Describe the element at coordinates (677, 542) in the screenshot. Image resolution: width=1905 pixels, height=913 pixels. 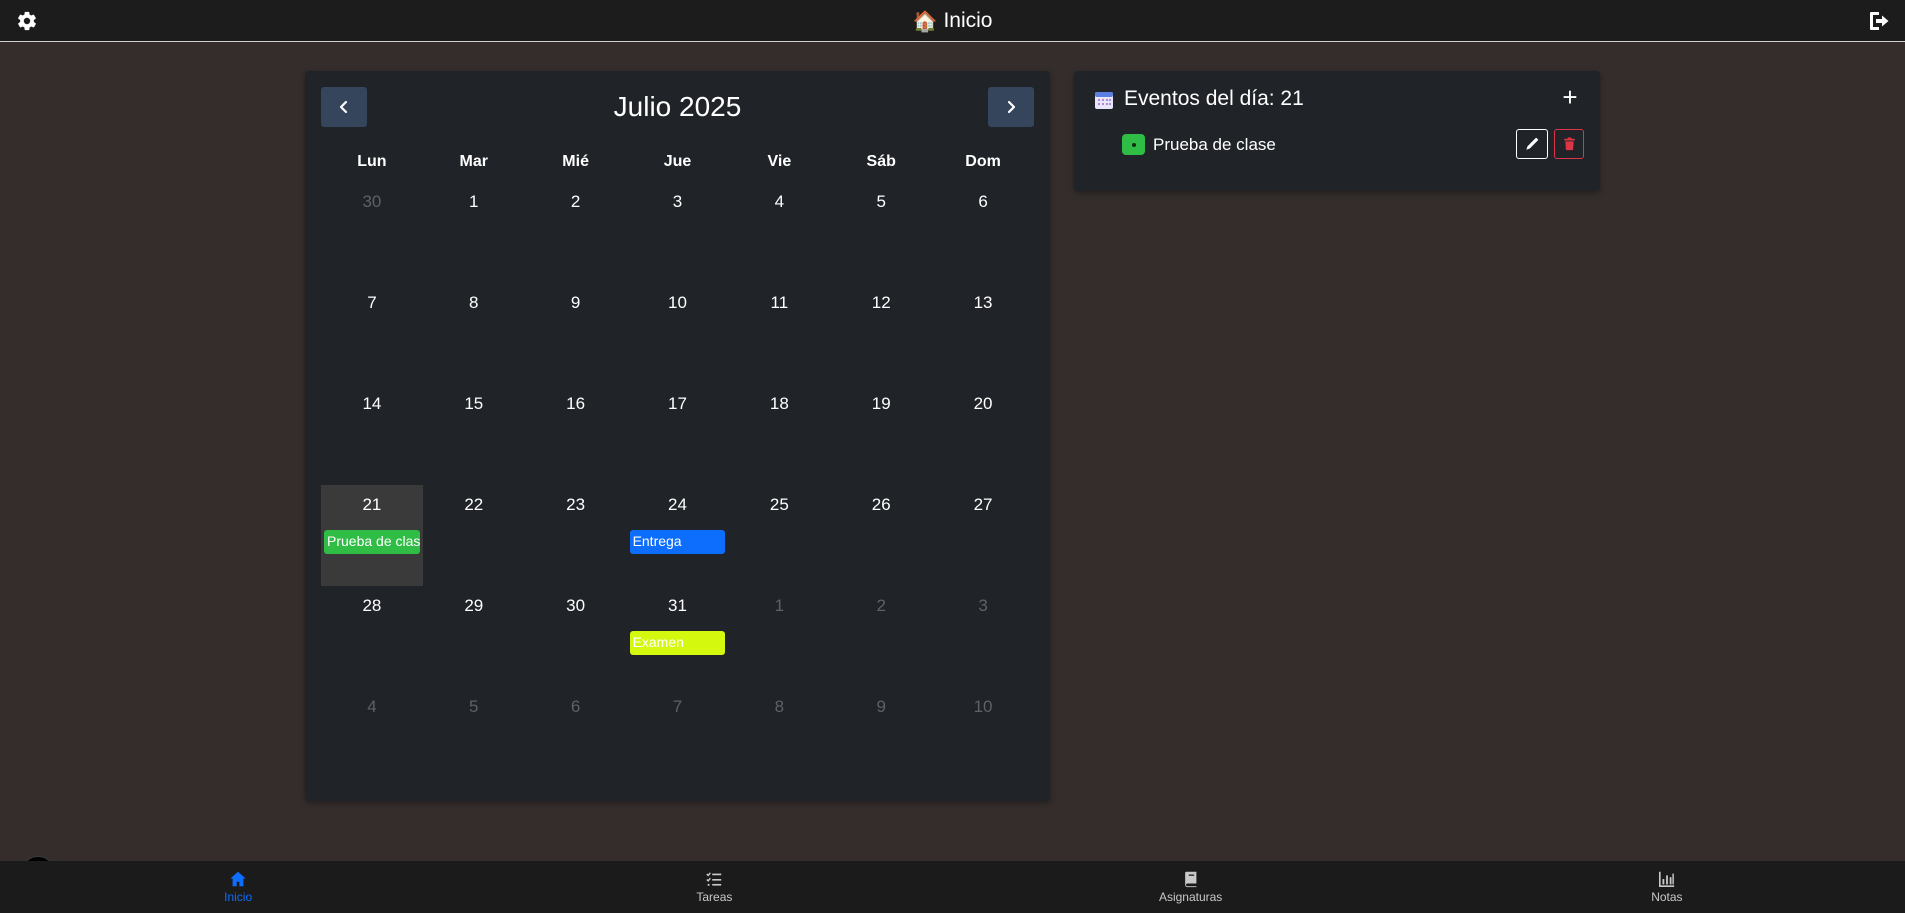
I see `calendar-event-chip: Entrega` at that location.